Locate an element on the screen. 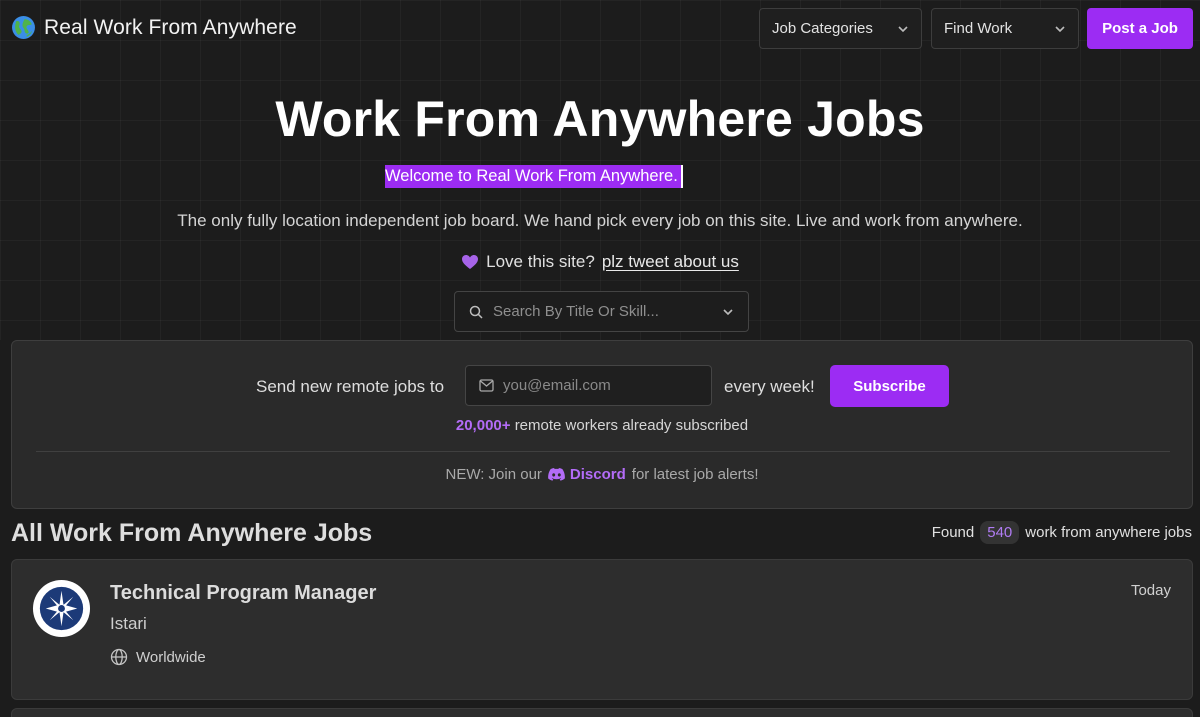 This screenshot has height=717, width=1200. heart-icon is located at coordinates (470, 262).